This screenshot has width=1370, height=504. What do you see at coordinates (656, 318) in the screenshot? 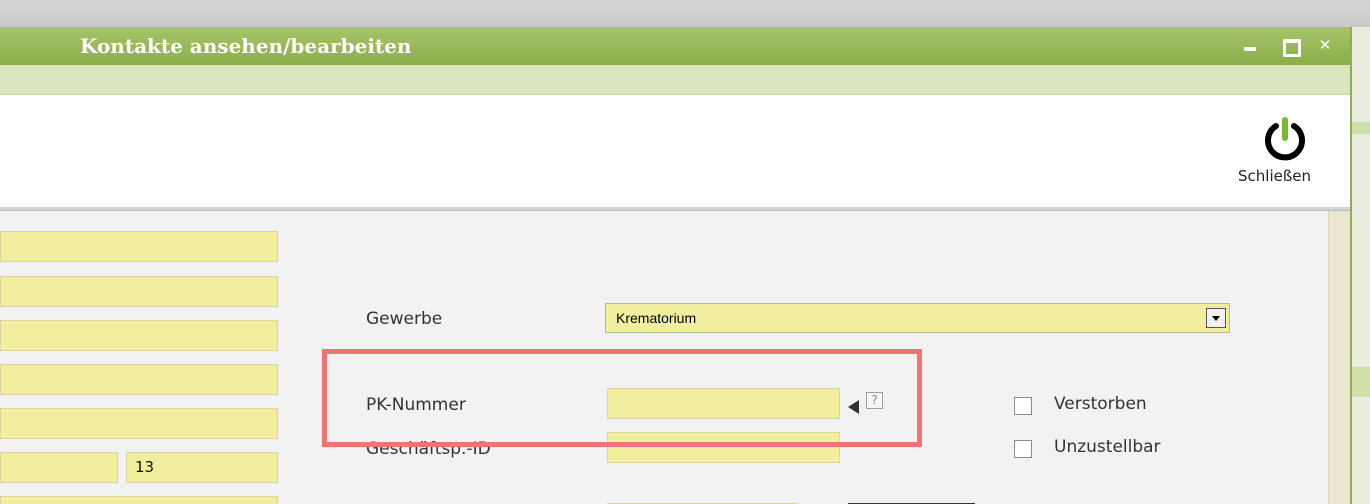
I see `gewerbe-value: Krematorium` at bounding box center [656, 318].